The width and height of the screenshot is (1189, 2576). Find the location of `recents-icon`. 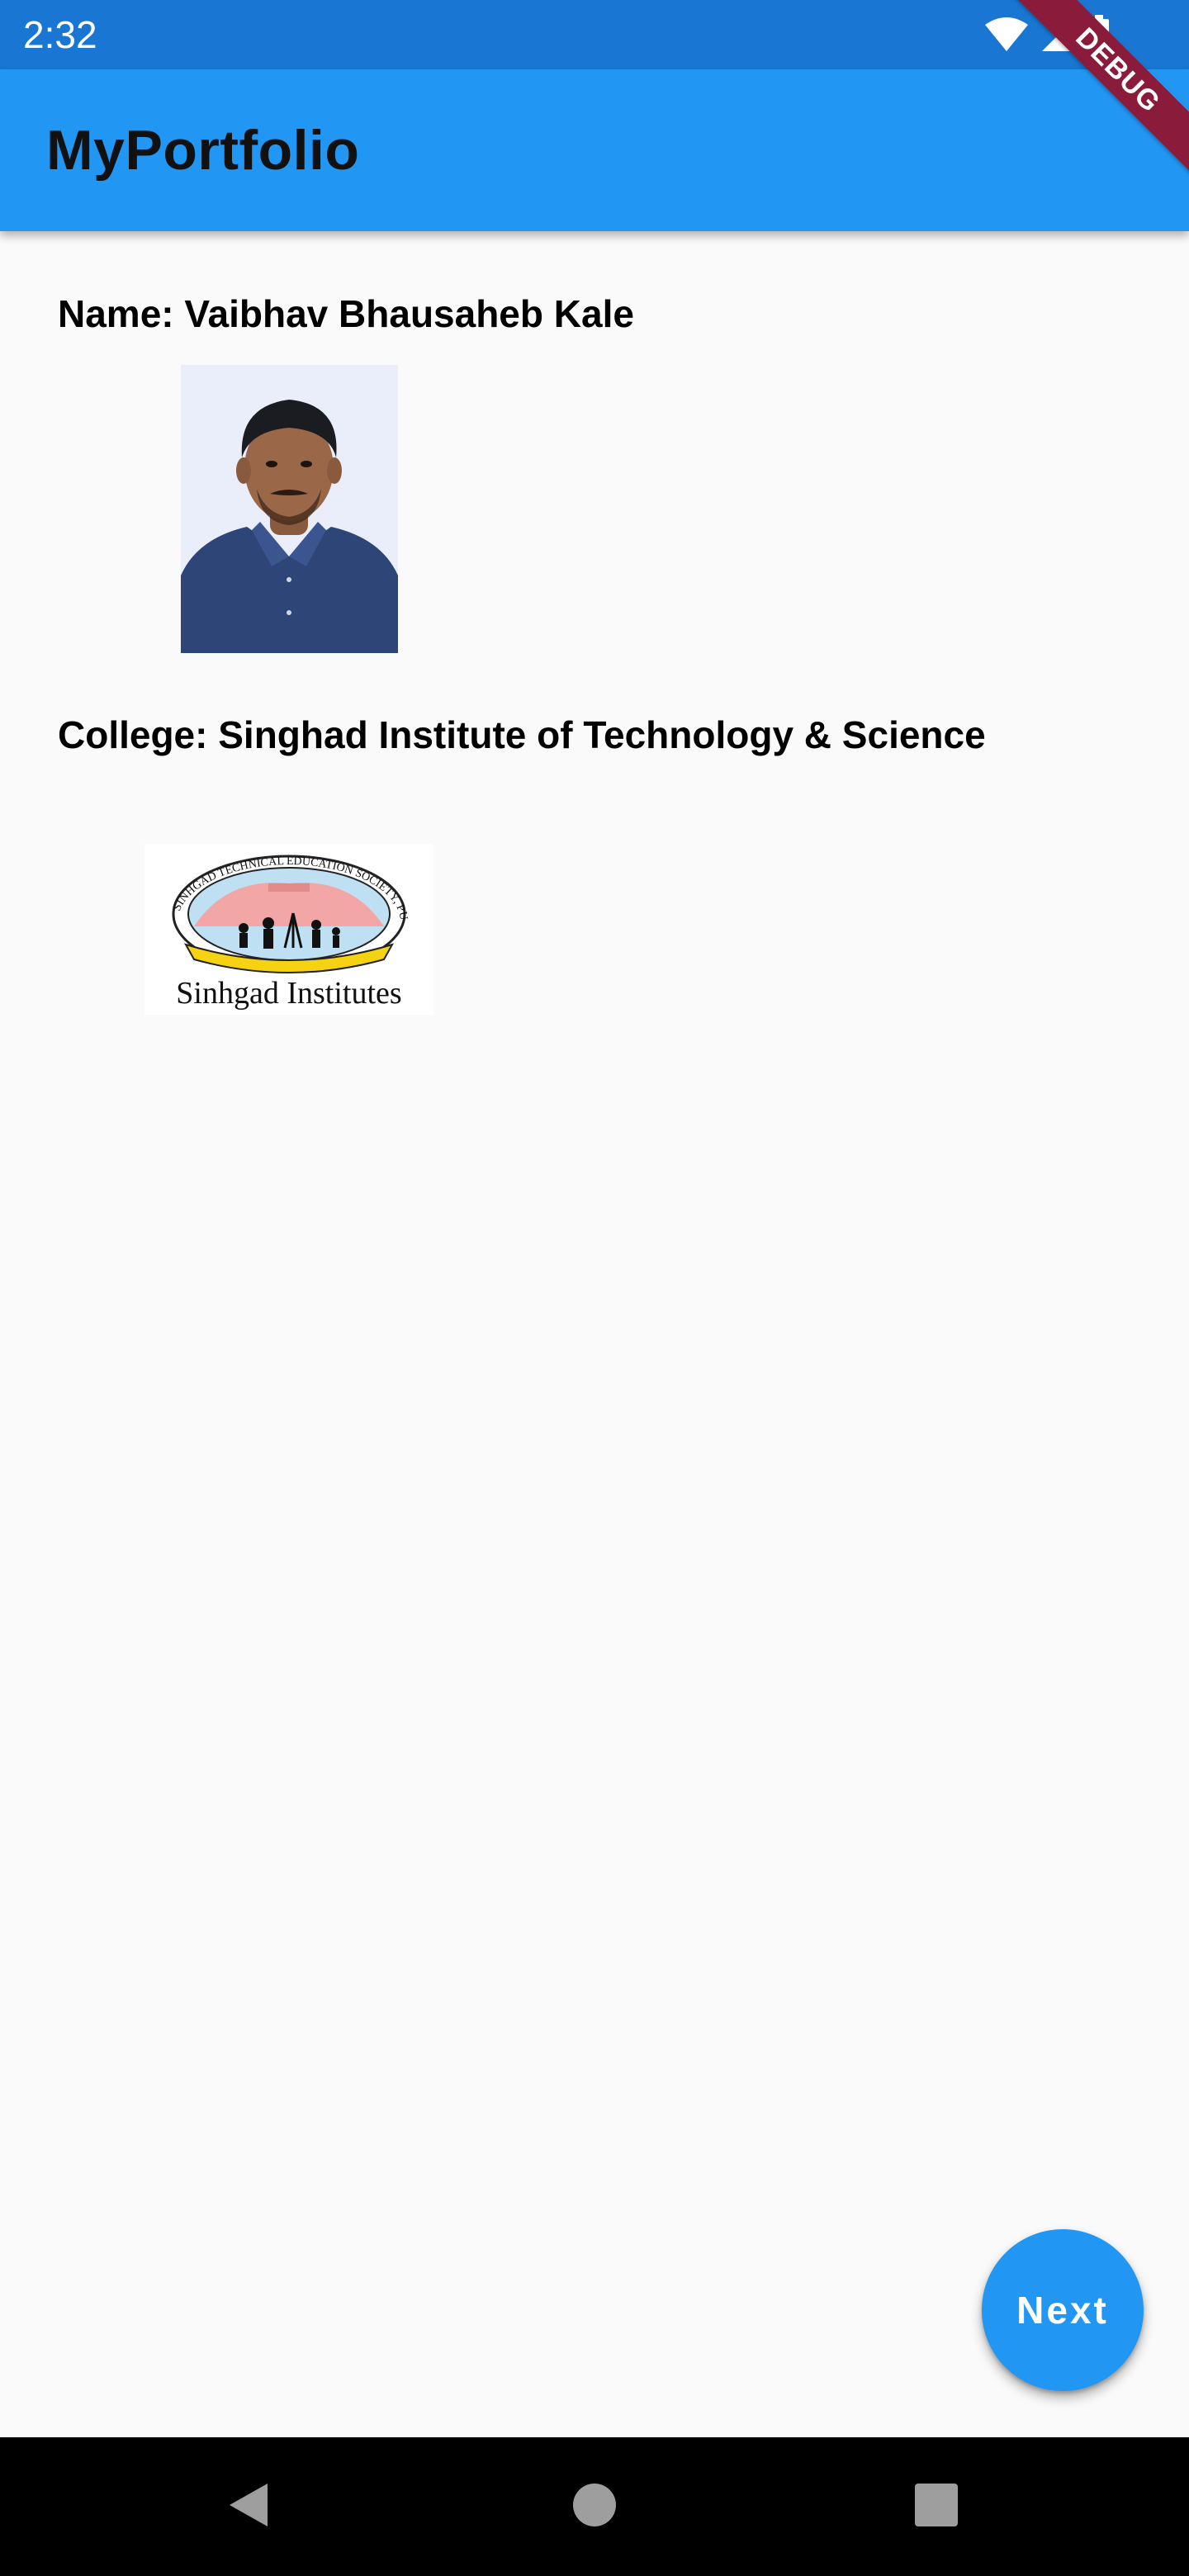

recents-icon is located at coordinates (936, 2507).